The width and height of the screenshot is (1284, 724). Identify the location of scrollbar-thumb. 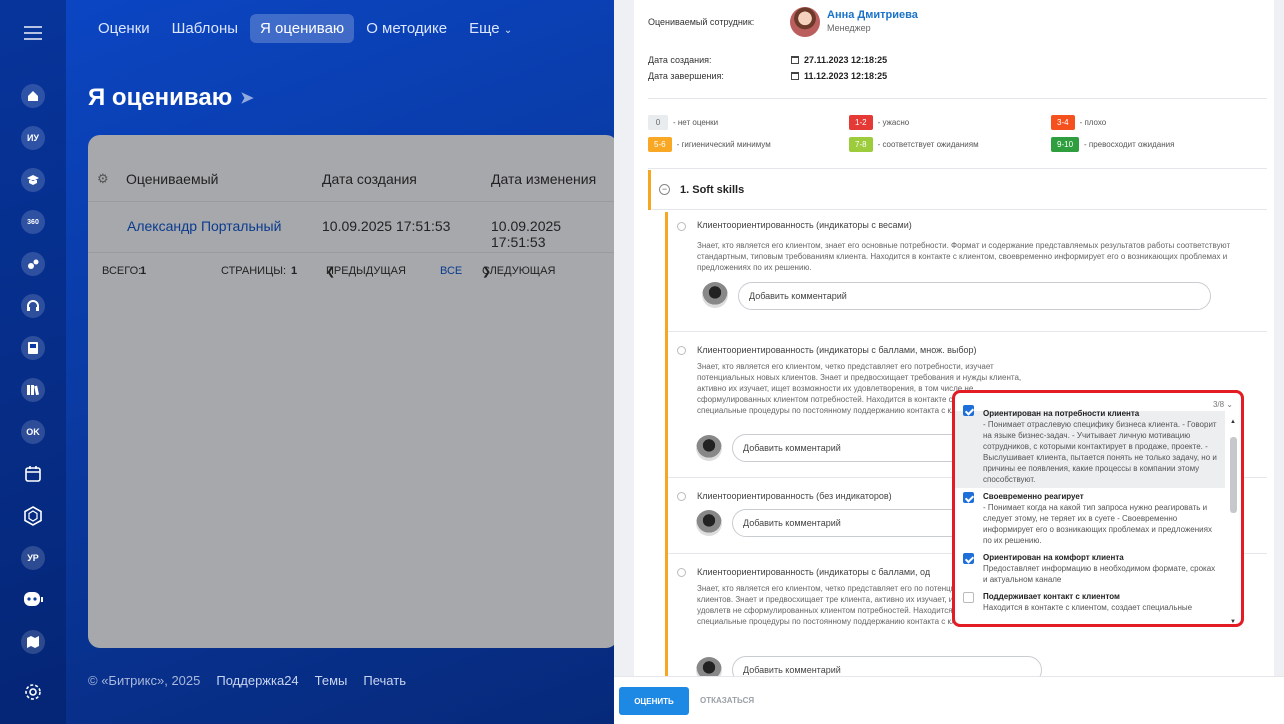
(1233, 475).